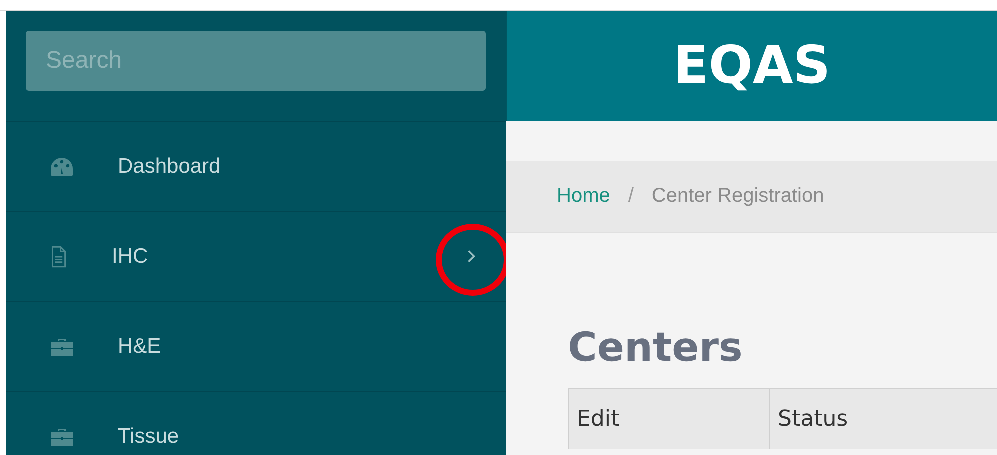 The image size is (997, 455). I want to click on column-header: Status, so click(883, 419).